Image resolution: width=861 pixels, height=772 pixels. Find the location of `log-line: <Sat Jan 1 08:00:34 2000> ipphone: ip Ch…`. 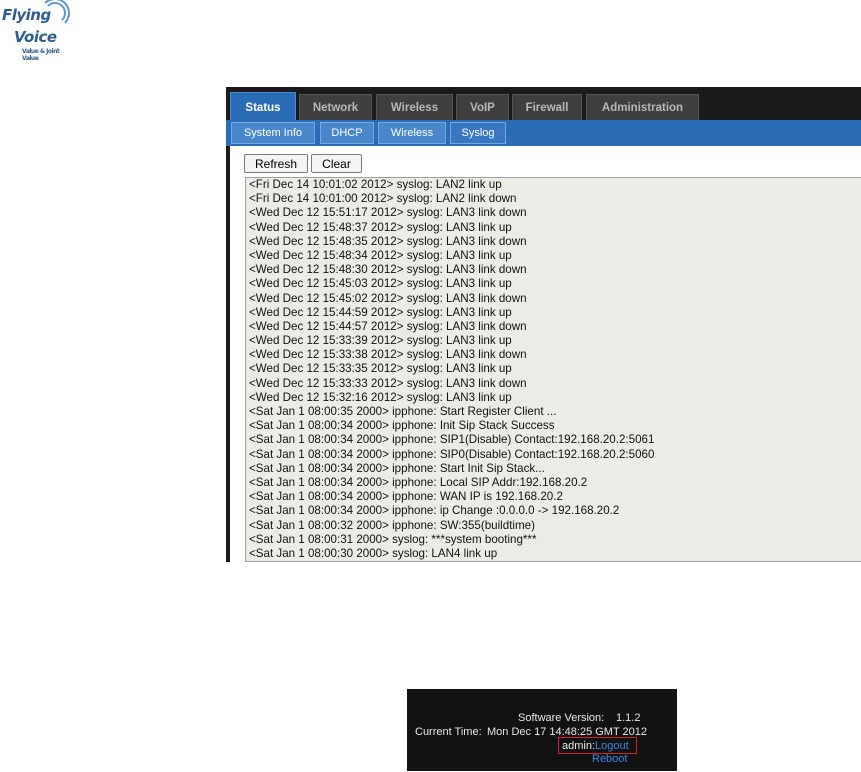

log-line: <Sat Jan 1 08:00:34 2000> ipphone: ip Ch… is located at coordinates (434, 511).